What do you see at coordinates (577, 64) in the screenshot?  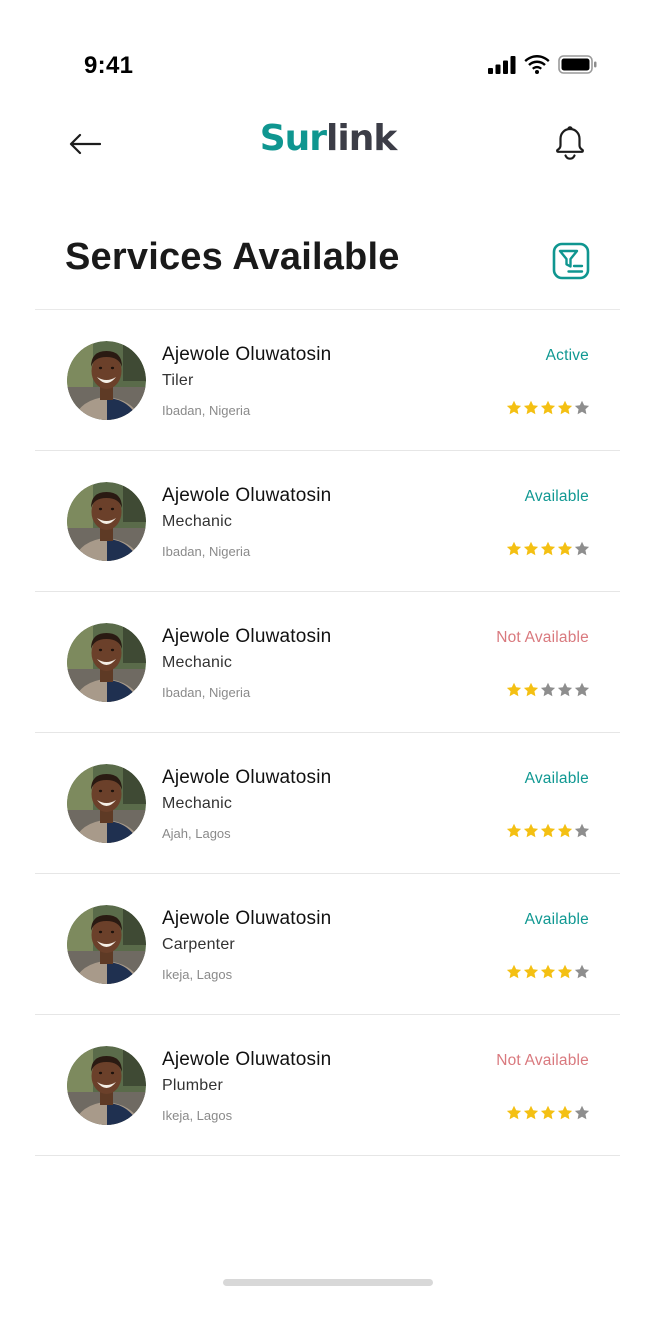 I see `battery-icon` at bounding box center [577, 64].